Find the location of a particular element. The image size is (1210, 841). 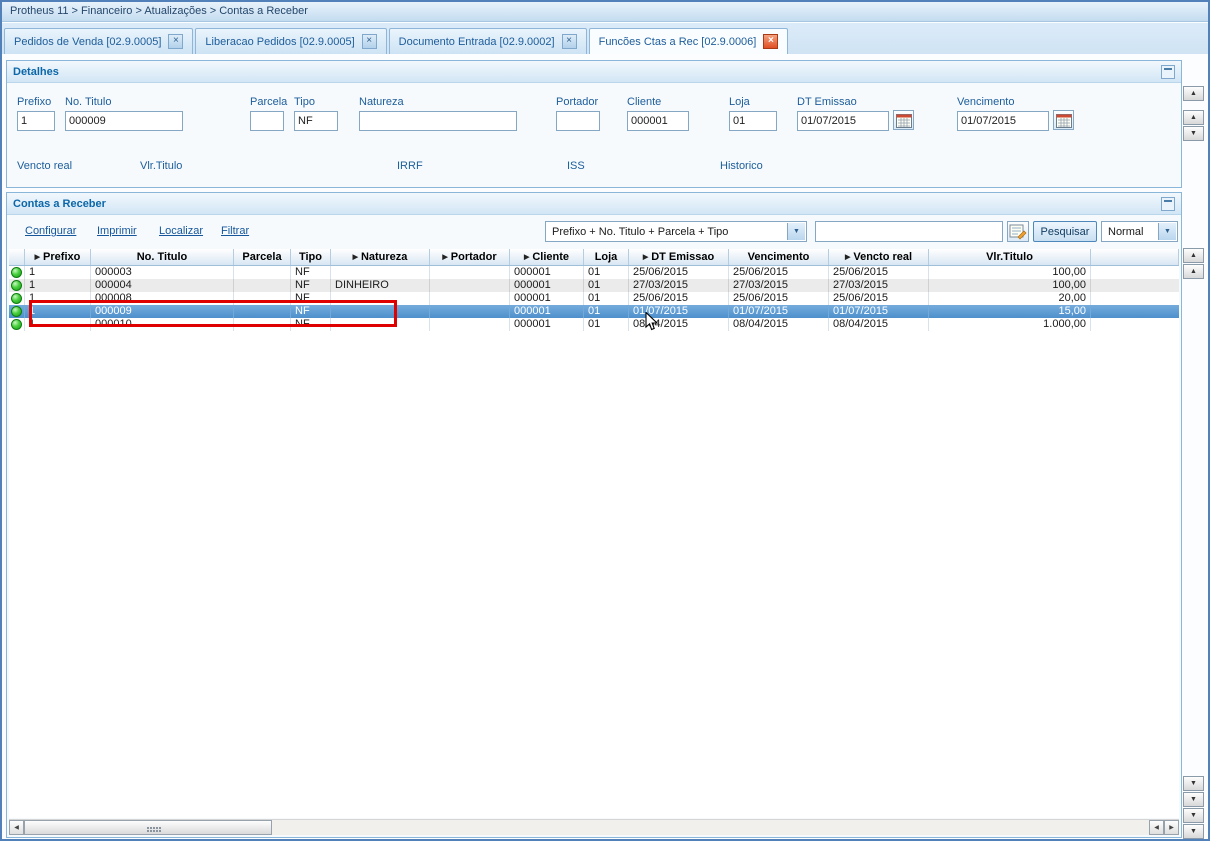

search-input is located at coordinates (909, 231).